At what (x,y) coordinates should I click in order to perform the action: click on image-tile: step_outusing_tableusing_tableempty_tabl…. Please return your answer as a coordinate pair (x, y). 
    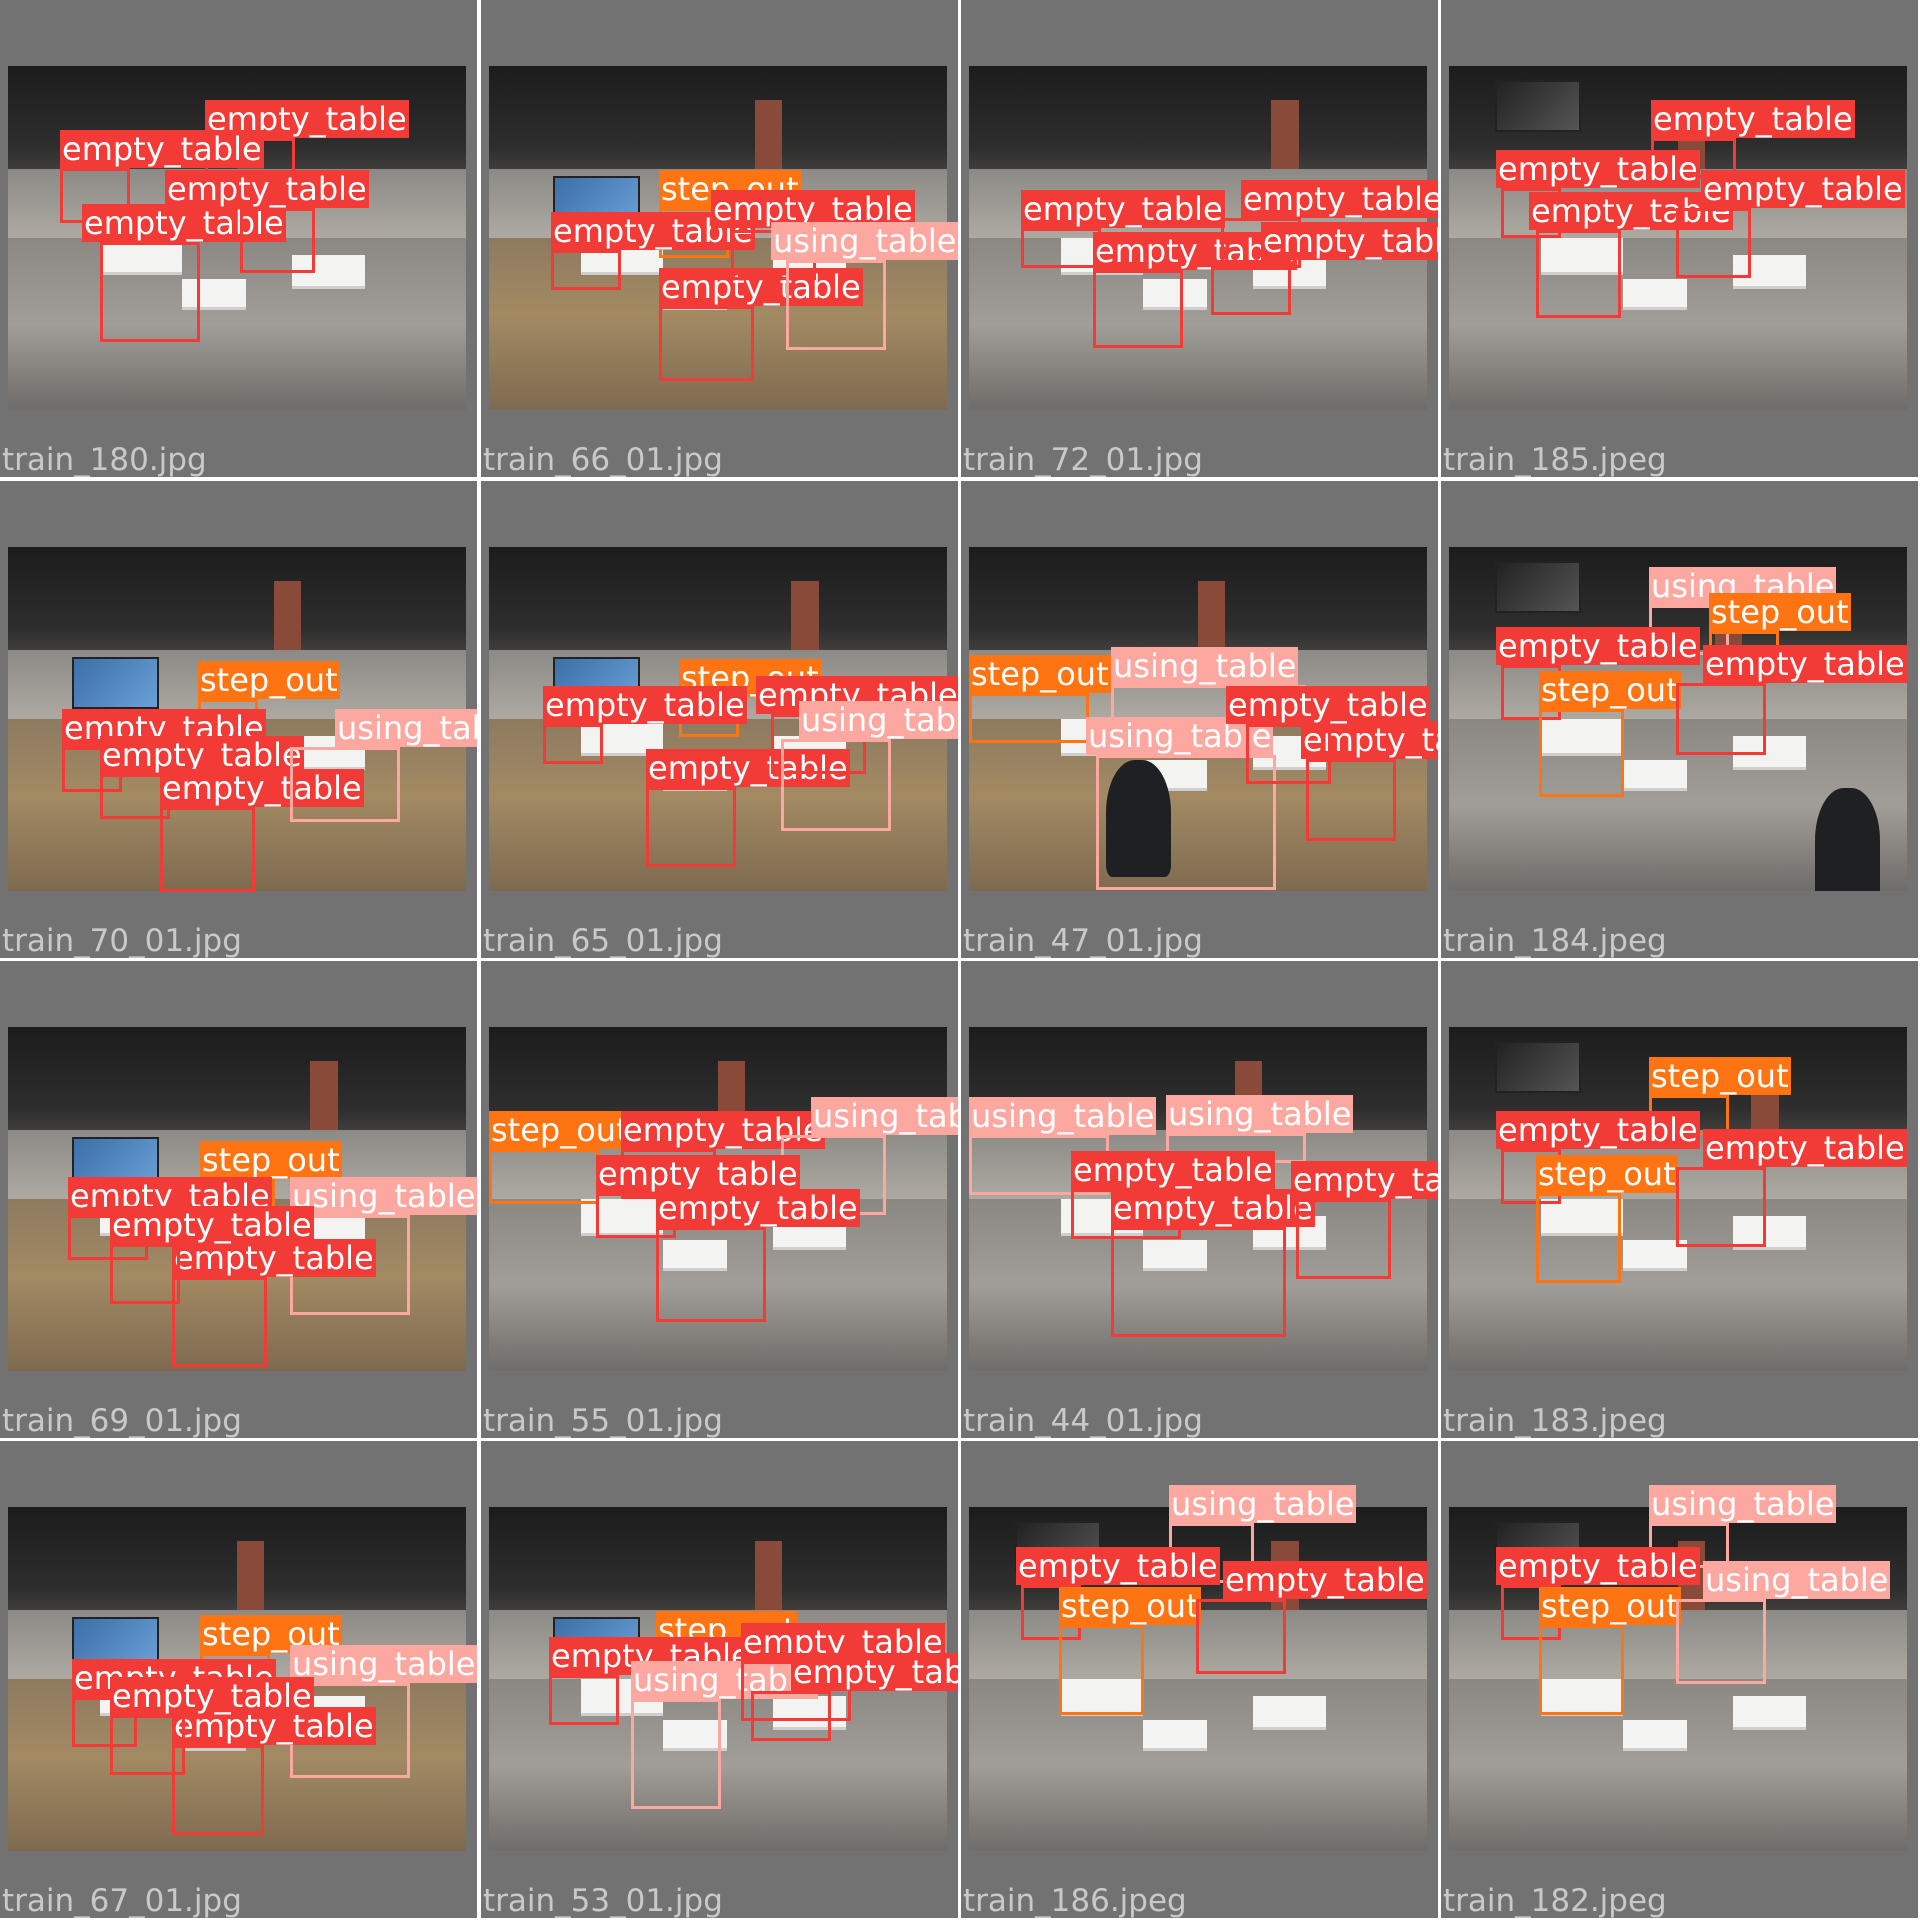
    Looking at the image, I should click on (1199, 719).